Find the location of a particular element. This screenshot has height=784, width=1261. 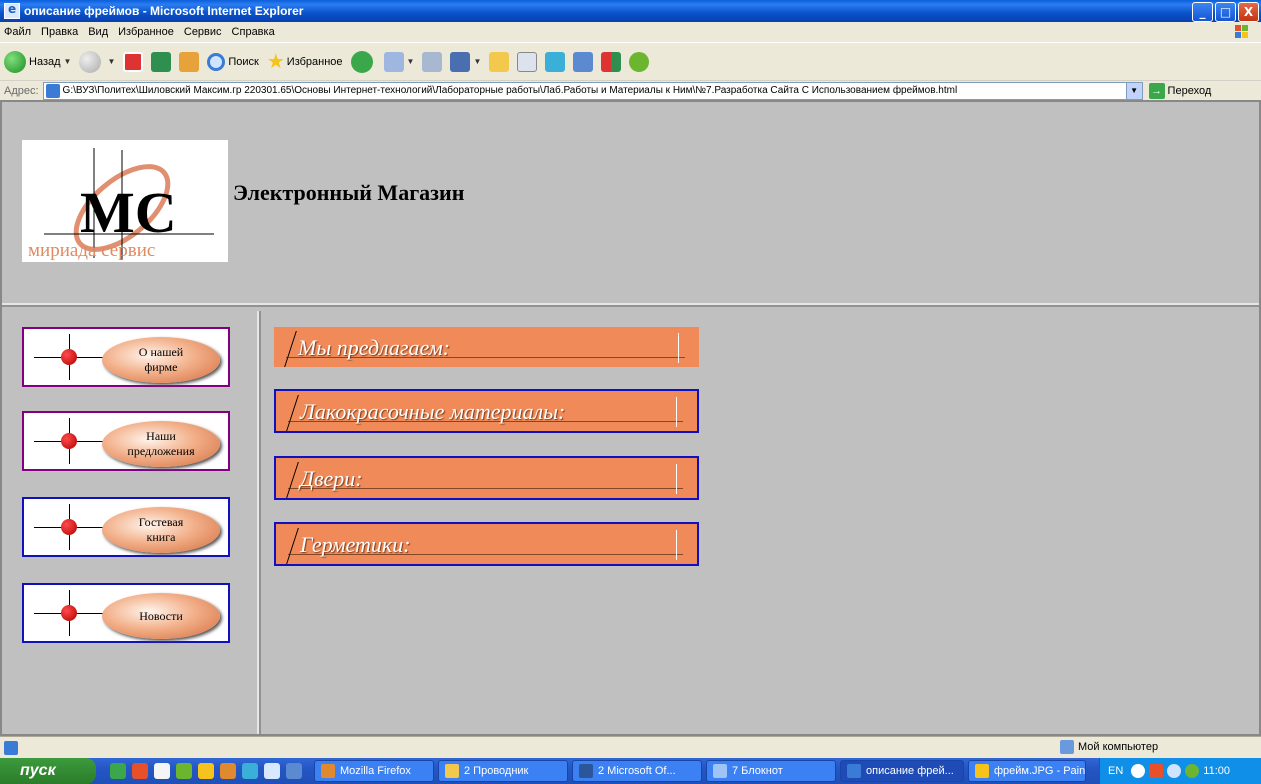

nav-guestbook-button: Гостевая книга is located at coordinates (126, 527).